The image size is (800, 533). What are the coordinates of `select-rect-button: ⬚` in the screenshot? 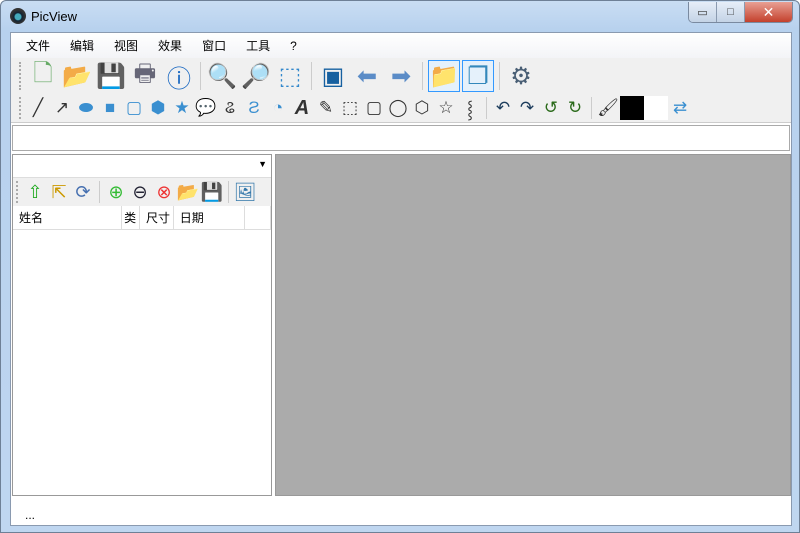 It's located at (350, 108).